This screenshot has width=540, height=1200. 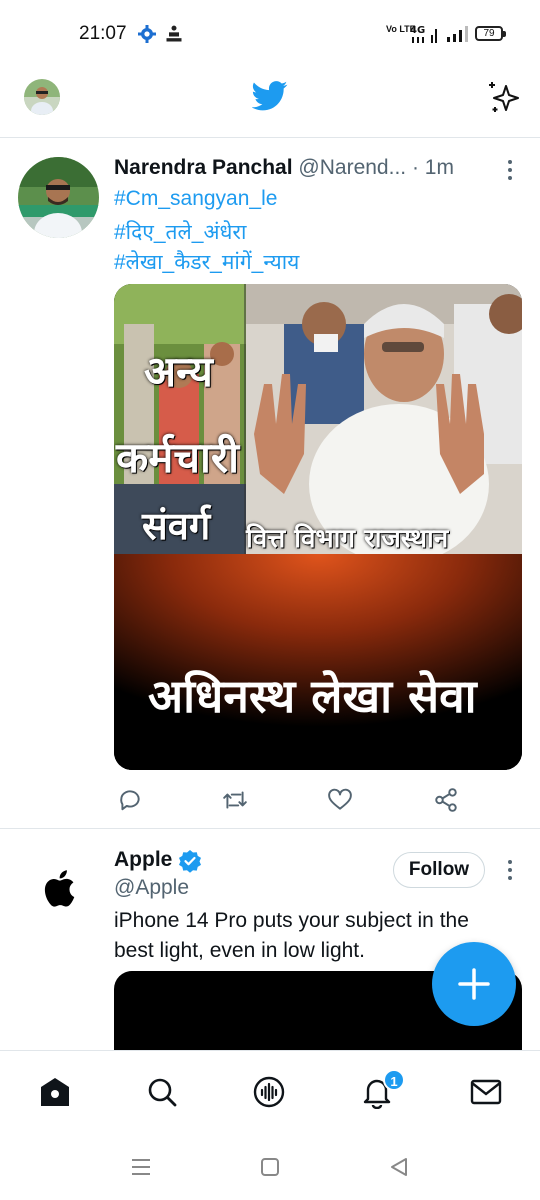 I want to click on hashtag-link: #Cm_sangyan_le, so click(x=195, y=199).